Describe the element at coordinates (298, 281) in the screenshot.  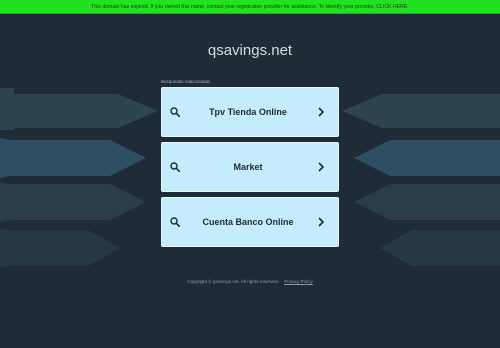
I see `privacy-policy-link: Privacy Policy` at that location.